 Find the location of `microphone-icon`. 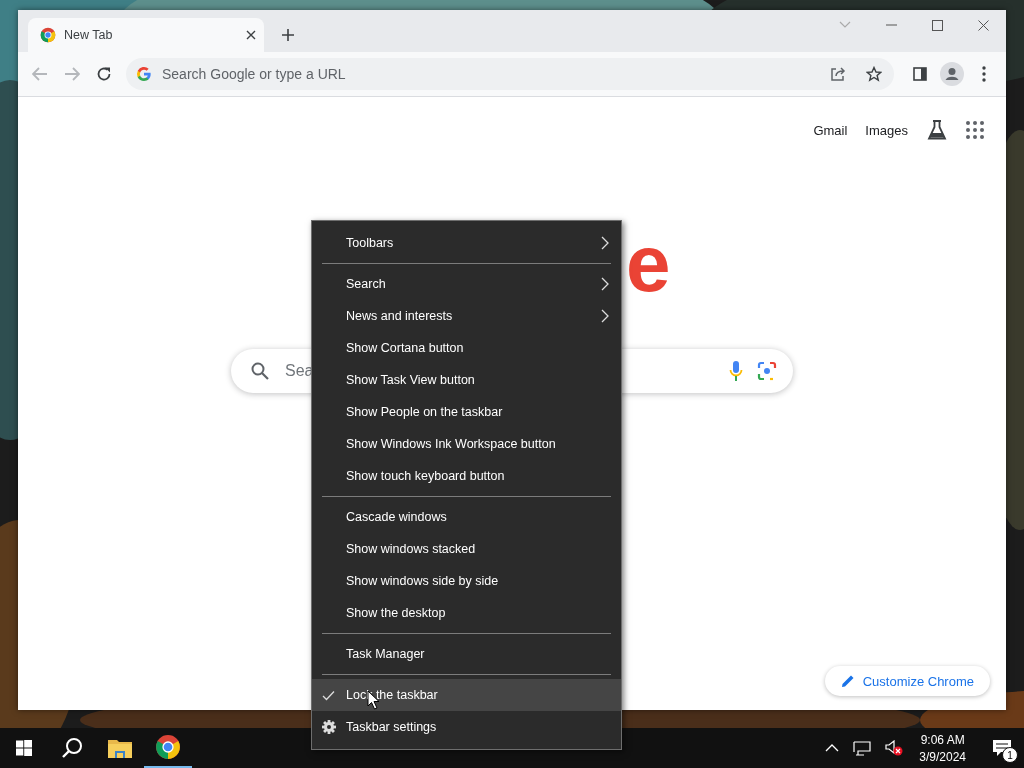

microphone-icon is located at coordinates (736, 371).